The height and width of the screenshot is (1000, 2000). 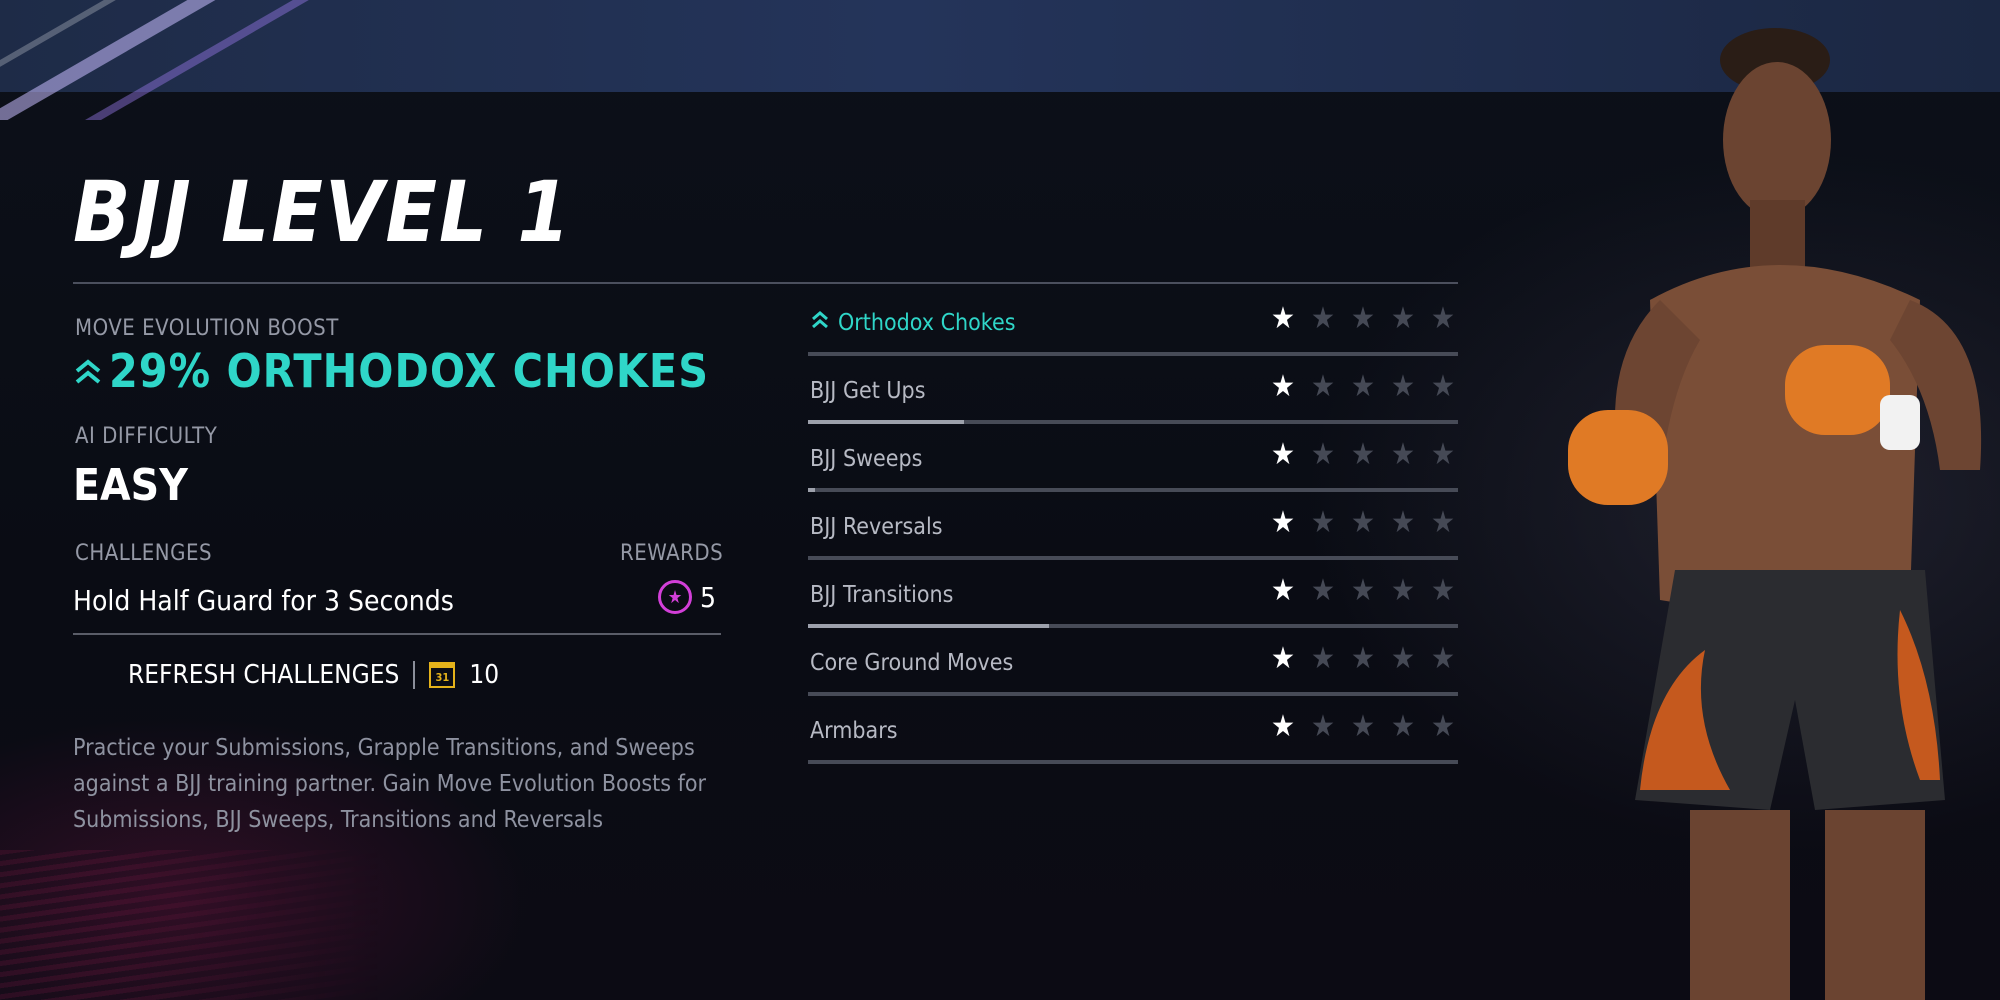 I want to click on difficulty-value: EASY, so click(x=130, y=485).